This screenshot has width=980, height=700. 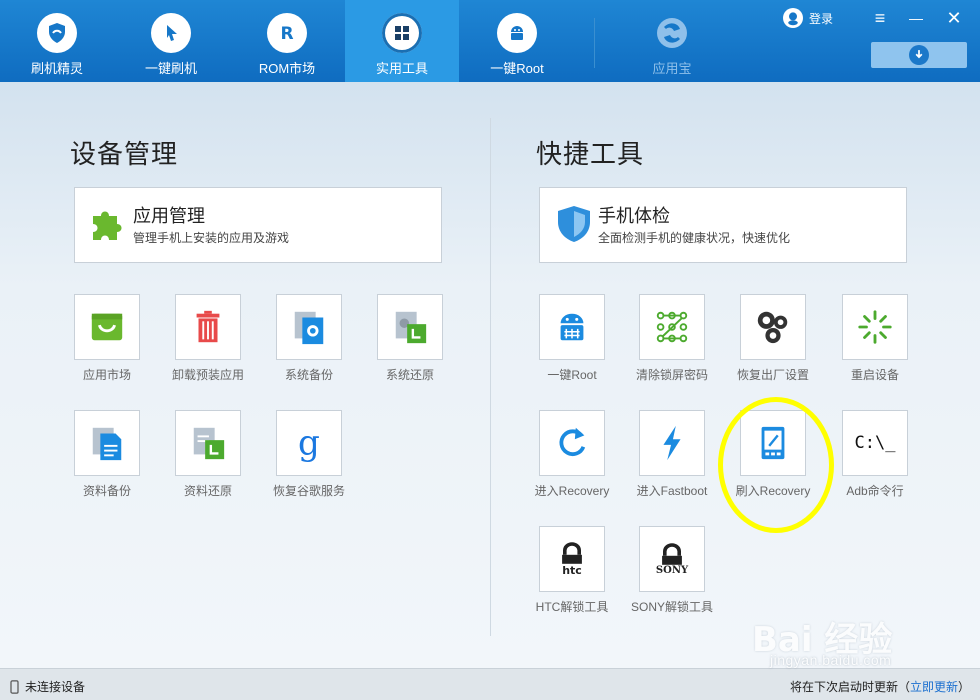 I want to click on data-backup-icon, so click(x=107, y=443).